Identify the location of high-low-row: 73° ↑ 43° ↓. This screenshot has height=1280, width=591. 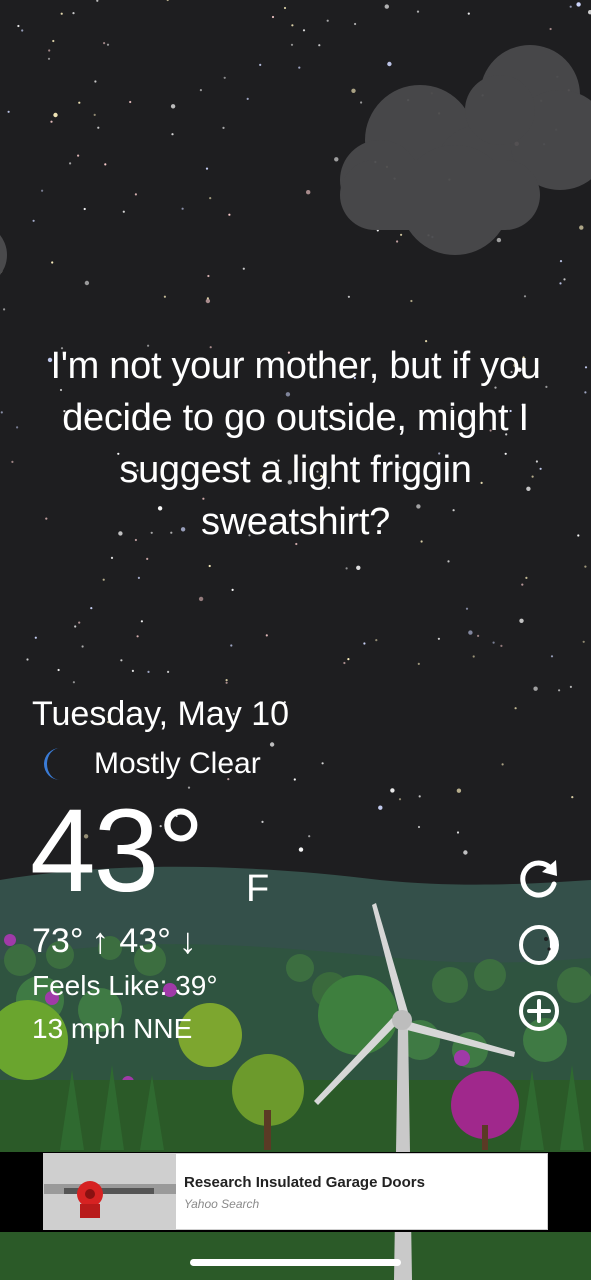
(119, 941).